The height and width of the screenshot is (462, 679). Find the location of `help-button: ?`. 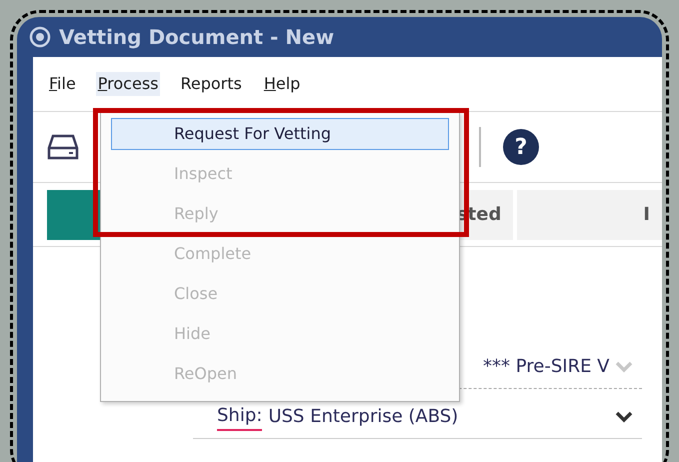

help-button: ? is located at coordinates (521, 147).